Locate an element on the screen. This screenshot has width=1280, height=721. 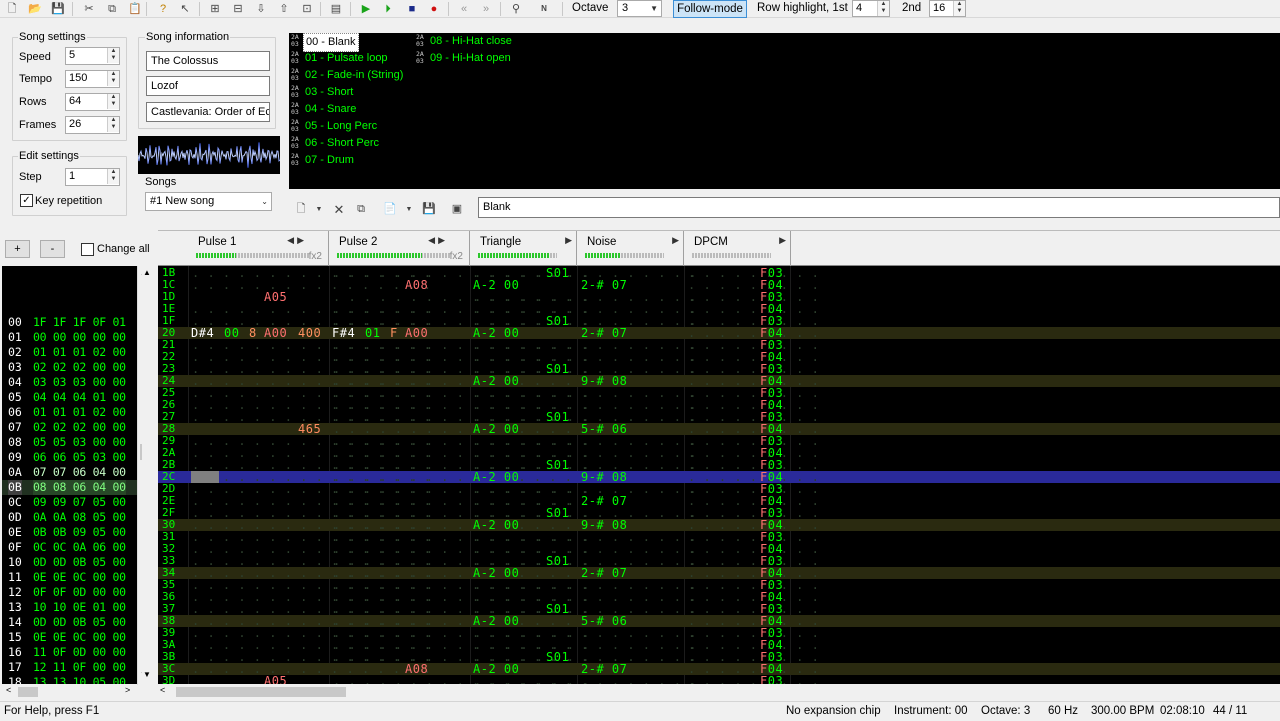
frame-row: 04 03 03 03 00 00 is located at coordinates (72, 382).